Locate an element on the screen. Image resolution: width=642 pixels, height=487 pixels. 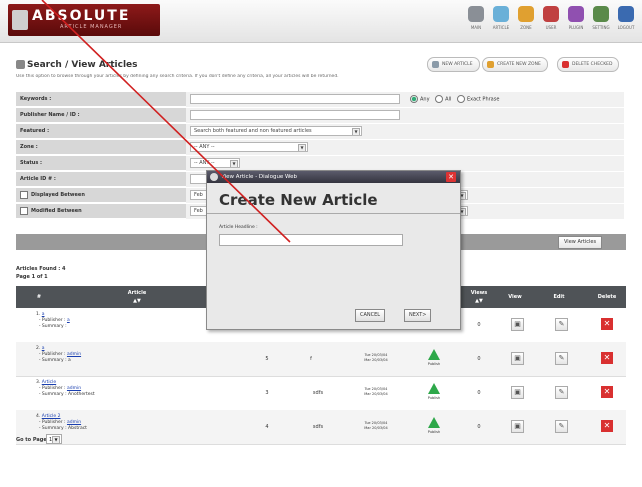
article-title-link: Article is located at coordinates (49, 382).